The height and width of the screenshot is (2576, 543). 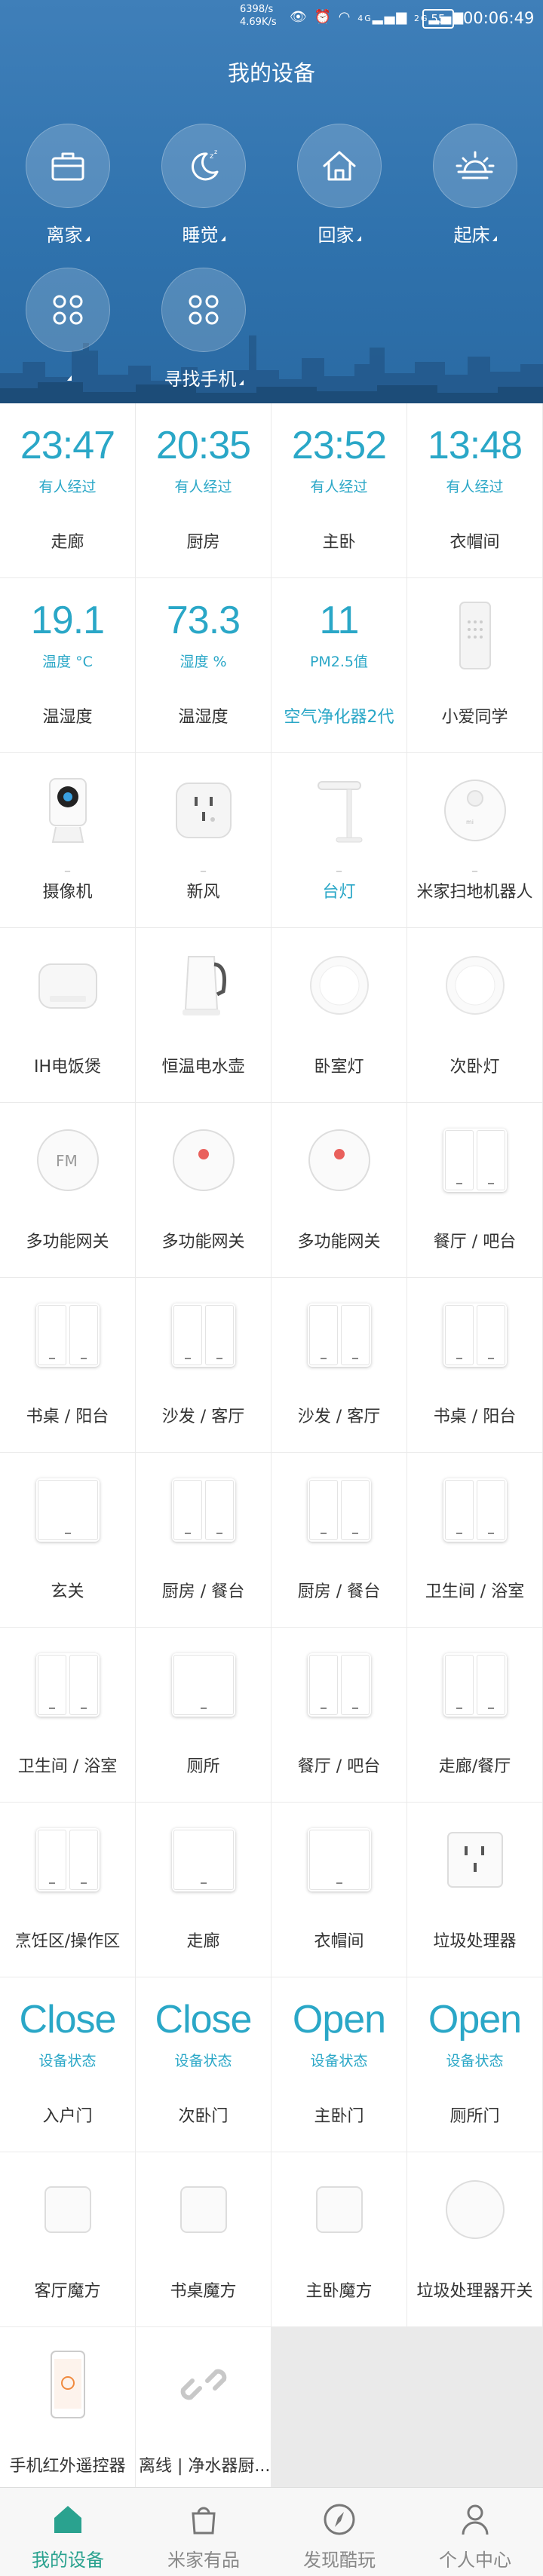 I want to click on device-name: 次卧门, so click(x=203, y=2116).